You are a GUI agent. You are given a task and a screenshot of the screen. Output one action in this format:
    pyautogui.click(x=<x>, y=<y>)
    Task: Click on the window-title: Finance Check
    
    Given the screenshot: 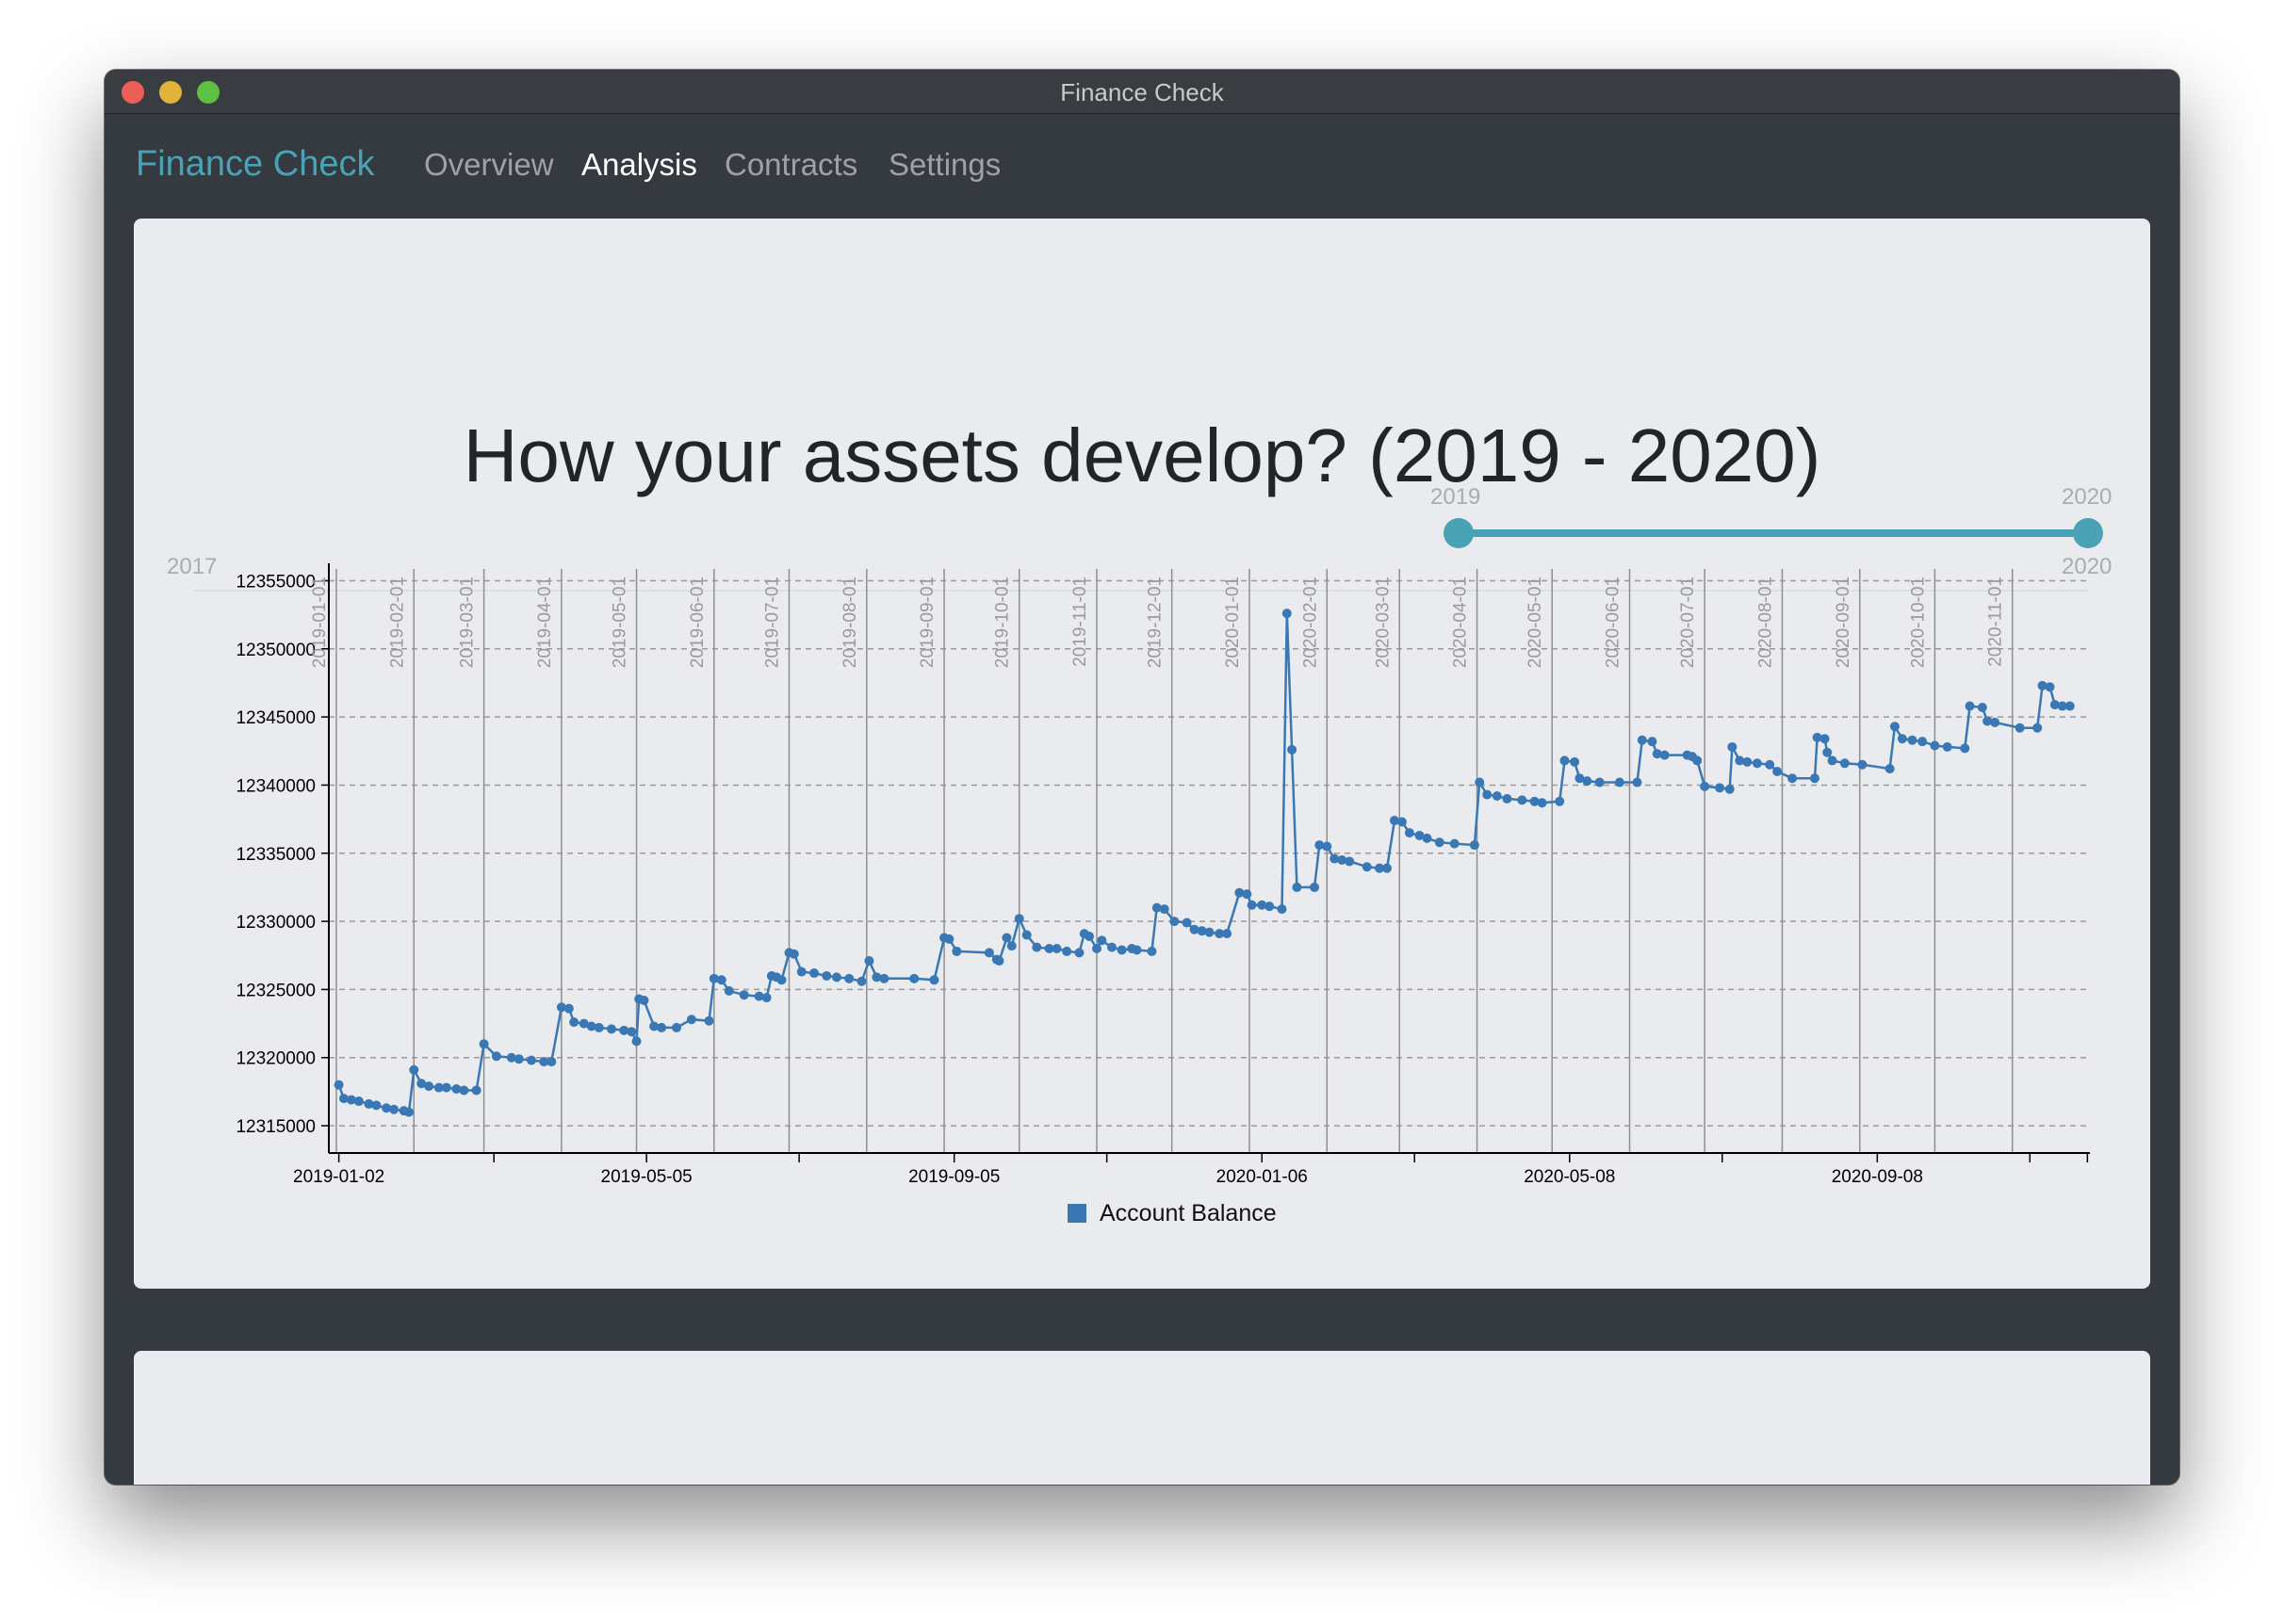 What is the action you would take?
    pyautogui.click(x=1142, y=92)
    